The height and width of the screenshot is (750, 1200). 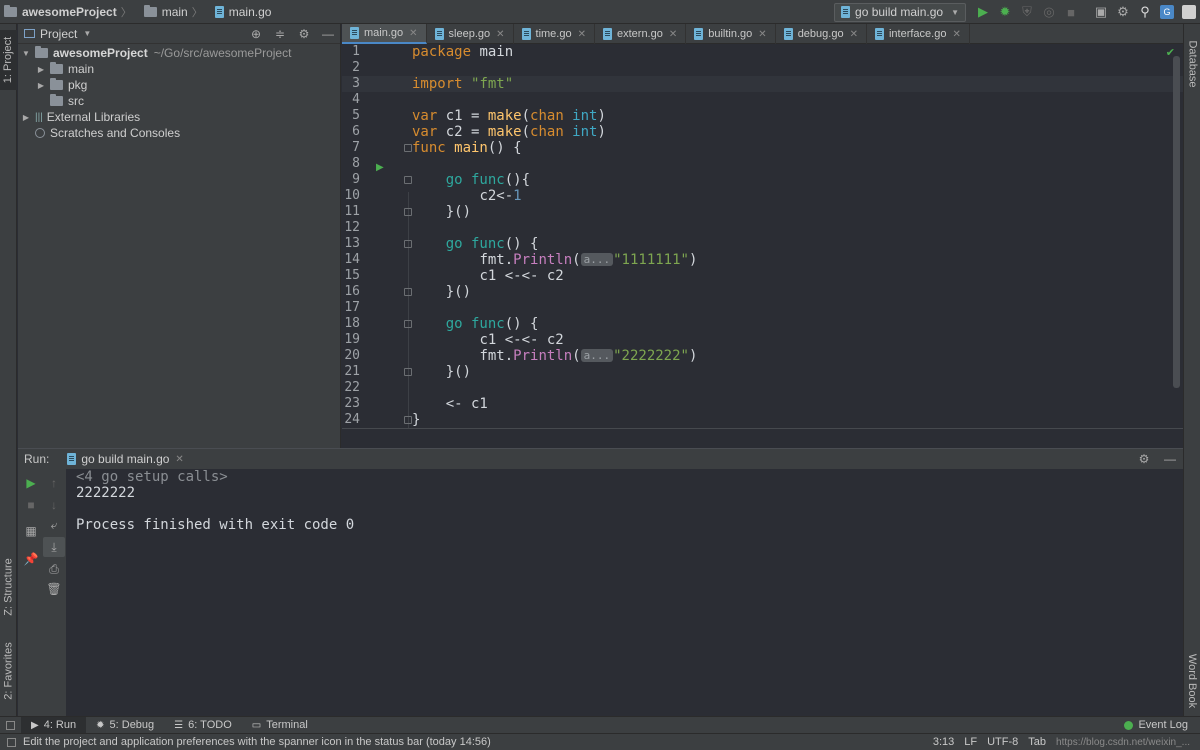 What do you see at coordinates (179, 34) in the screenshot?
I see `project-panel-header: Project ▼ ⊕ ≑ ⚙ —` at bounding box center [179, 34].